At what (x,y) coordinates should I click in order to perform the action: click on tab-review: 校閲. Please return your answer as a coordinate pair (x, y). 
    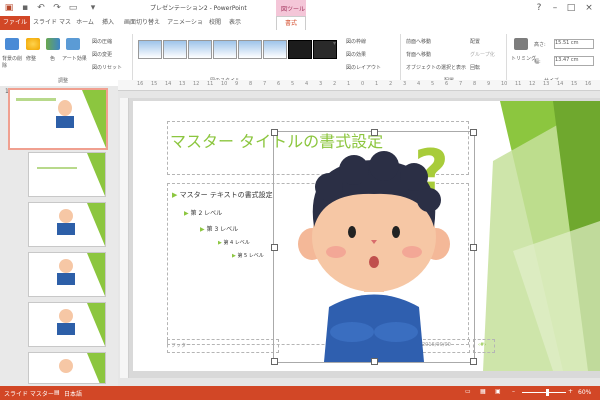
    Looking at the image, I should click on (215, 23).